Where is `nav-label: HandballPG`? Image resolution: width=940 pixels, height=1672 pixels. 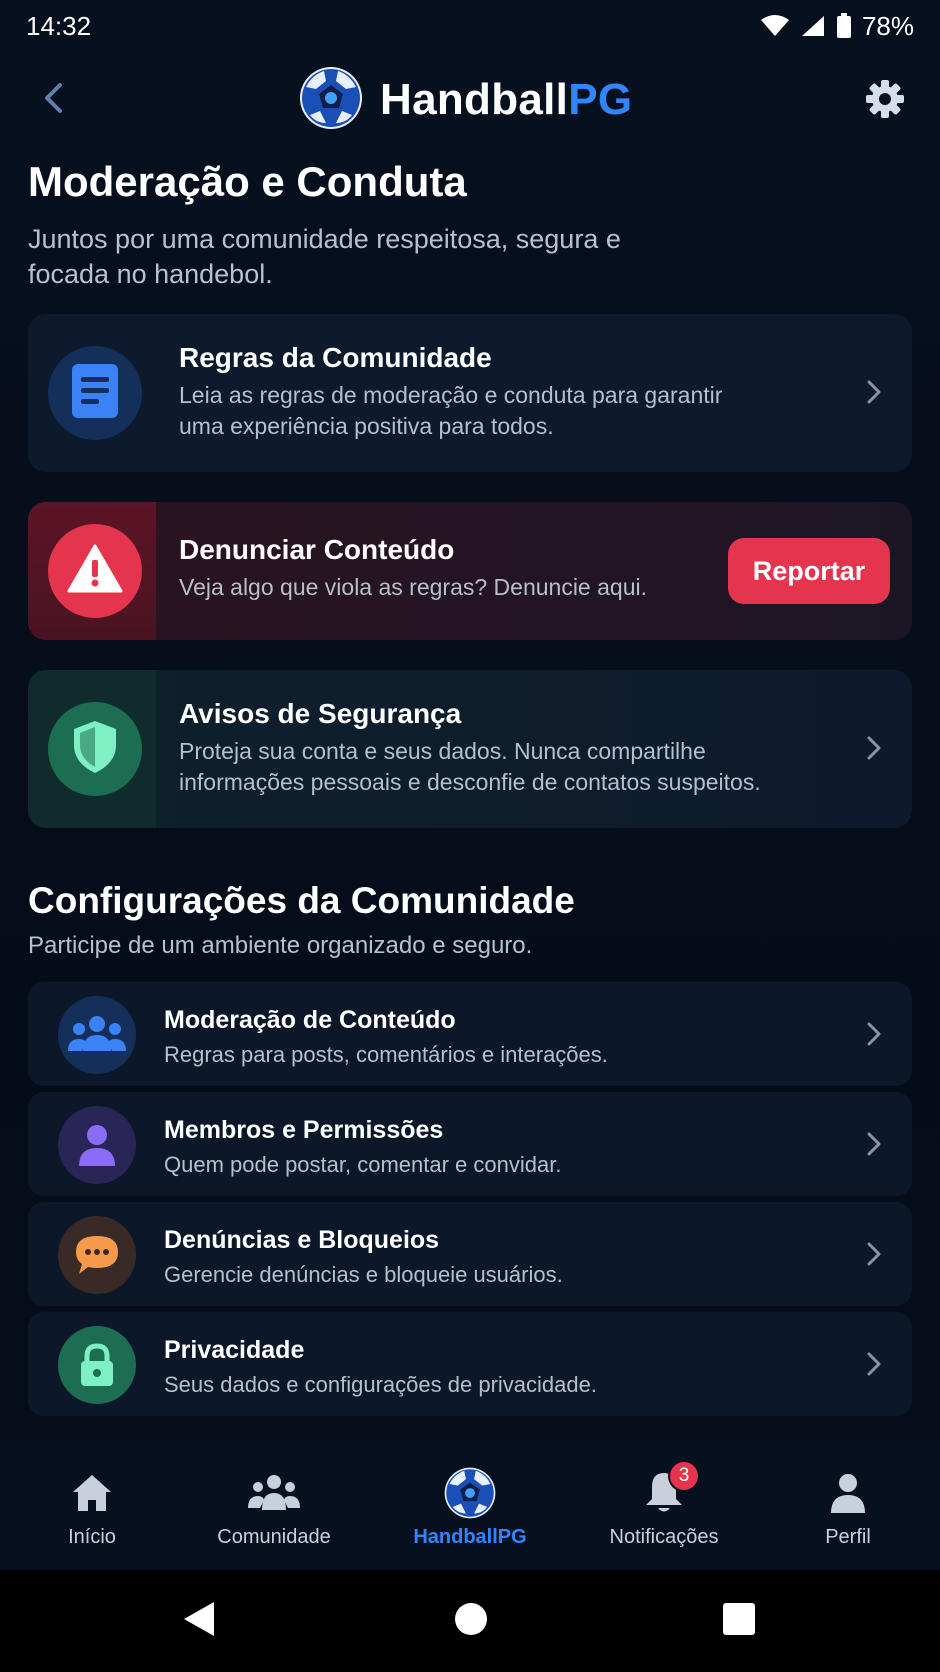 nav-label: HandballPG is located at coordinates (470, 1537).